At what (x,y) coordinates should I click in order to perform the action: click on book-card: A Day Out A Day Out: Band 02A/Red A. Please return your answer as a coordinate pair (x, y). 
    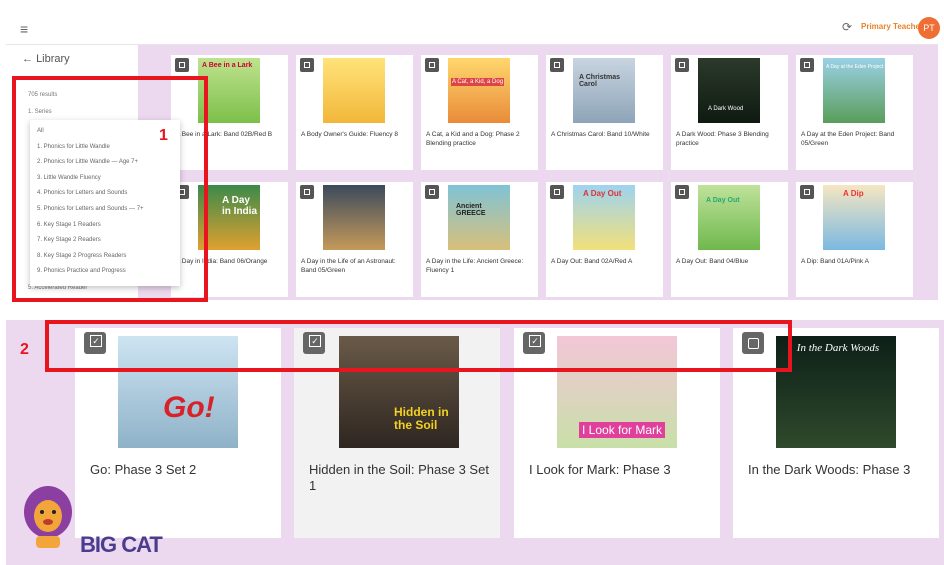
    Looking at the image, I should click on (604, 239).